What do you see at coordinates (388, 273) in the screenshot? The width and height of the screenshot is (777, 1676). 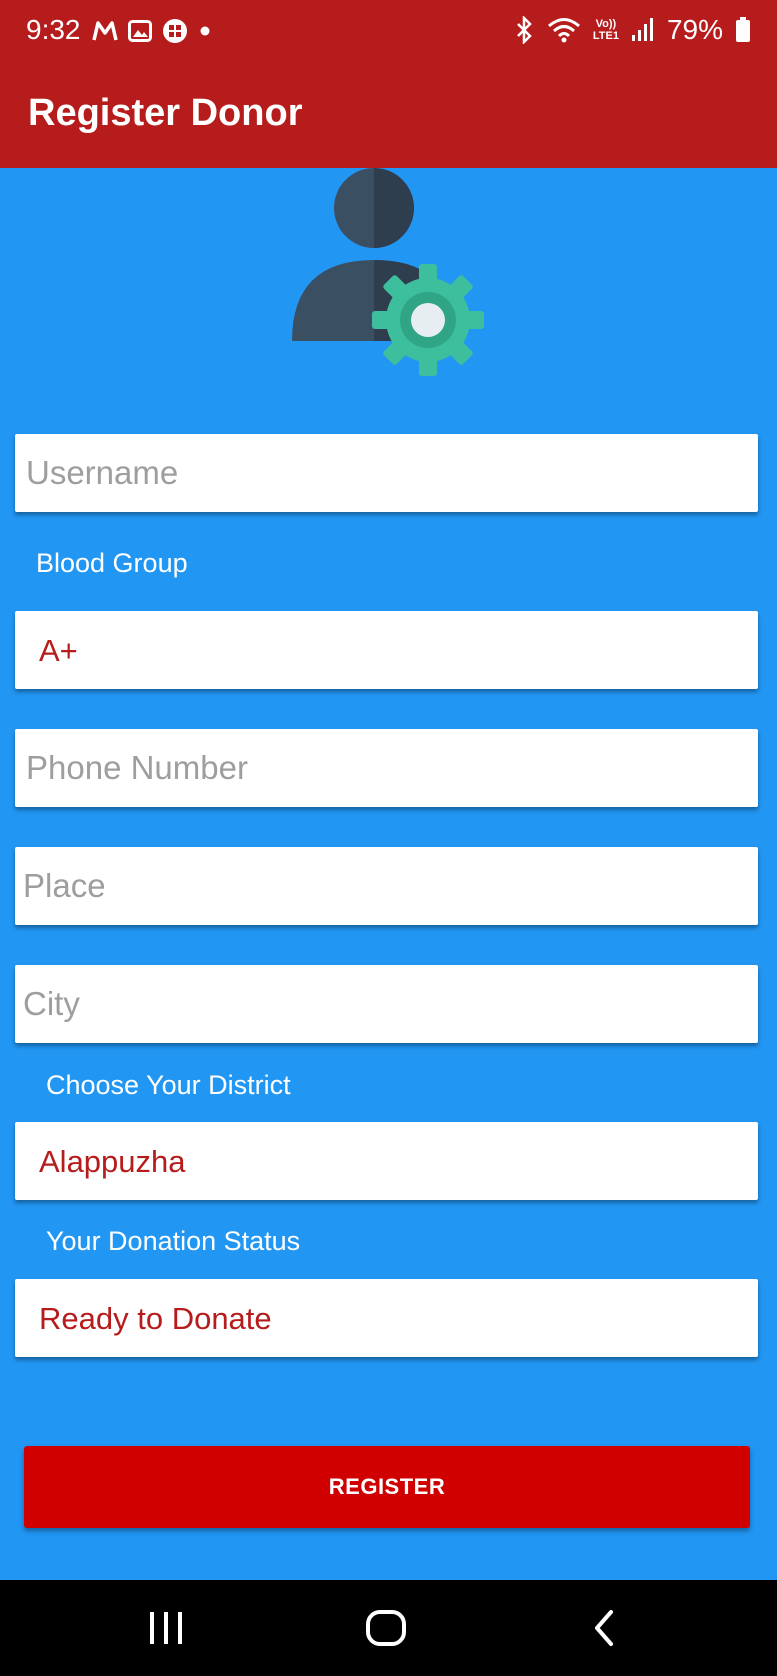 I see `user-settings-icon` at bounding box center [388, 273].